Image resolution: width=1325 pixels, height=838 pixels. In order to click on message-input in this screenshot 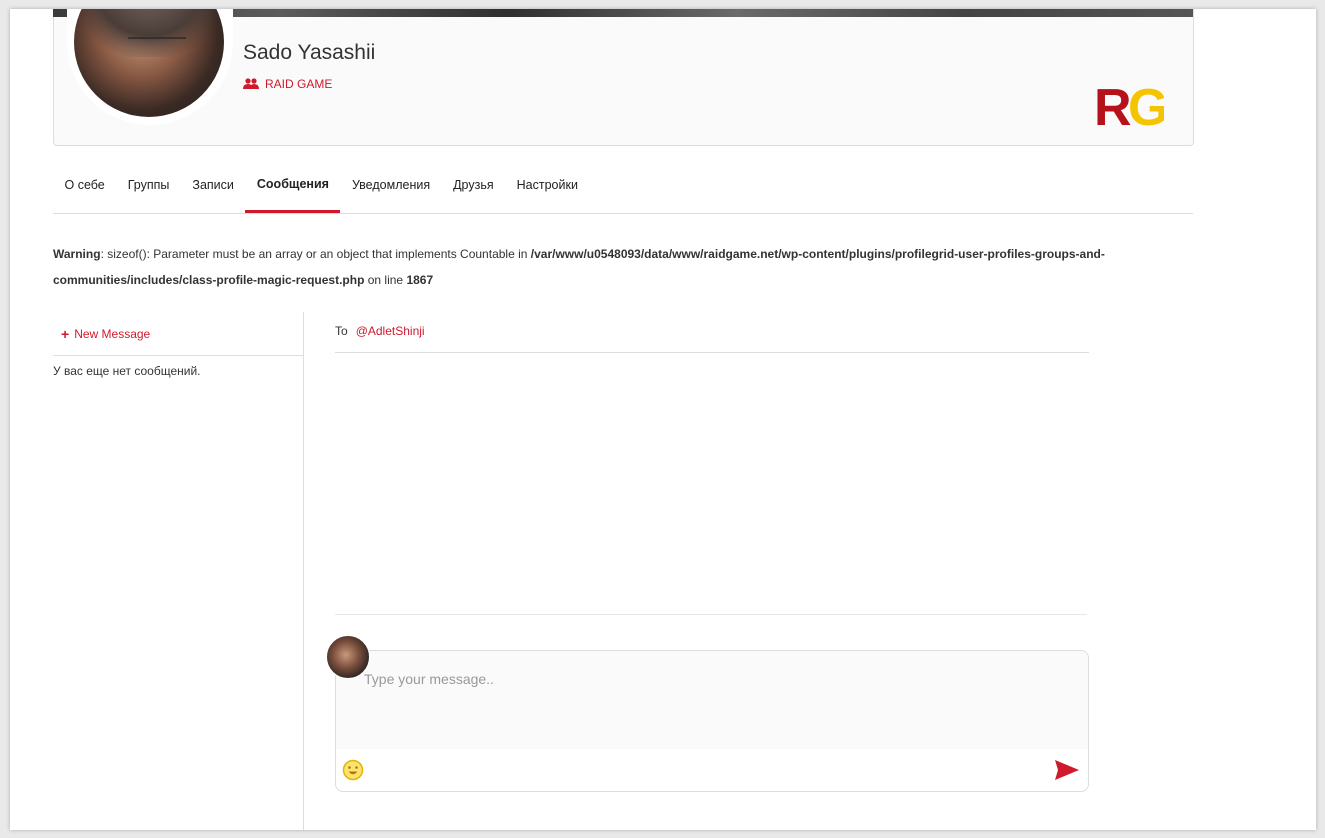, I will do `click(712, 700)`.